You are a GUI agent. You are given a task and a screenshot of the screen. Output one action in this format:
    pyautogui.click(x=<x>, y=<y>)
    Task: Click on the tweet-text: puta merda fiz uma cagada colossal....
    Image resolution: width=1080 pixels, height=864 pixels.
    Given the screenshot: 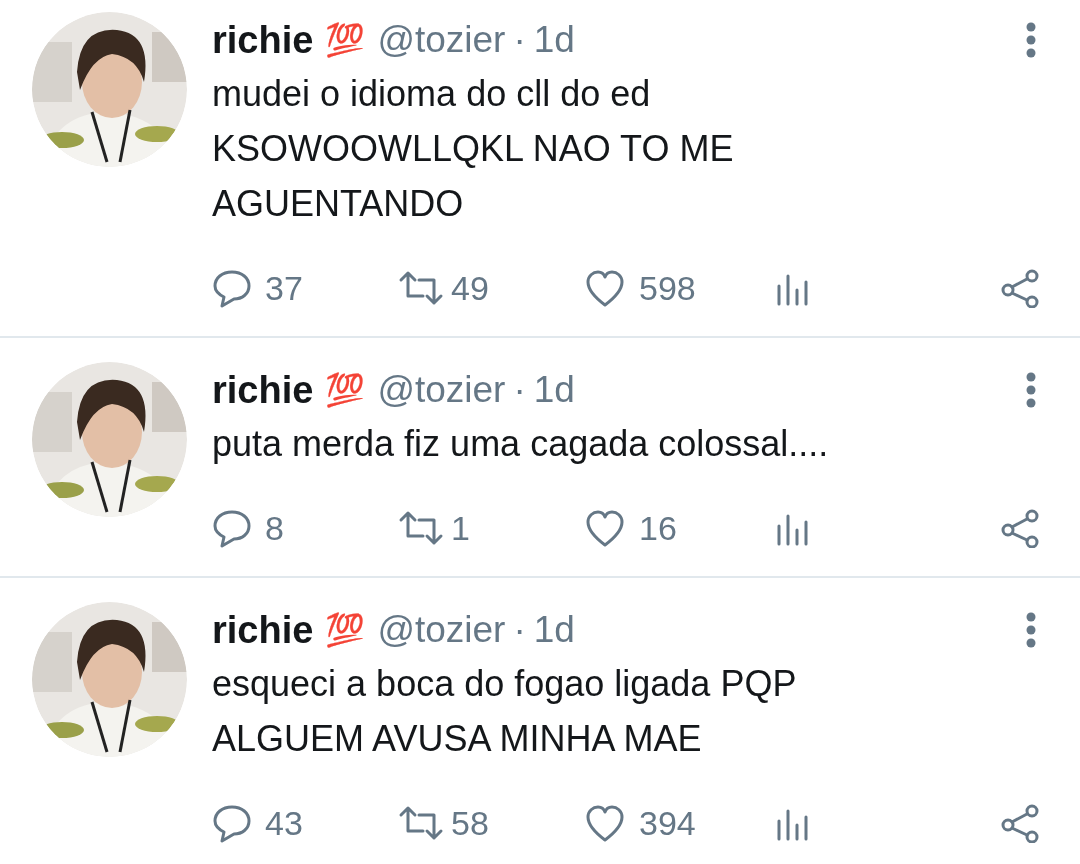 What is the action you would take?
    pyautogui.click(x=521, y=444)
    